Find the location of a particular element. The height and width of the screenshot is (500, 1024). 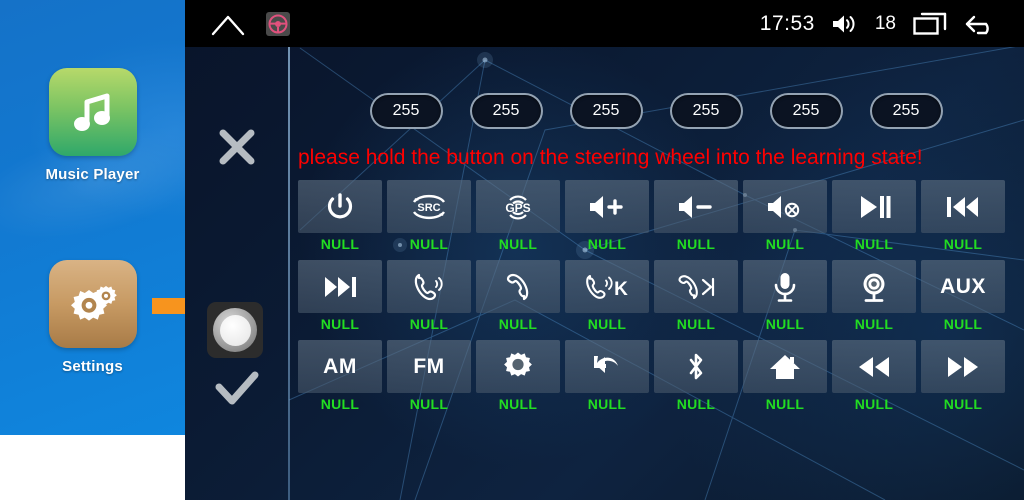

grid-cell-src: SRC NULL is located at coordinates (429, 216).